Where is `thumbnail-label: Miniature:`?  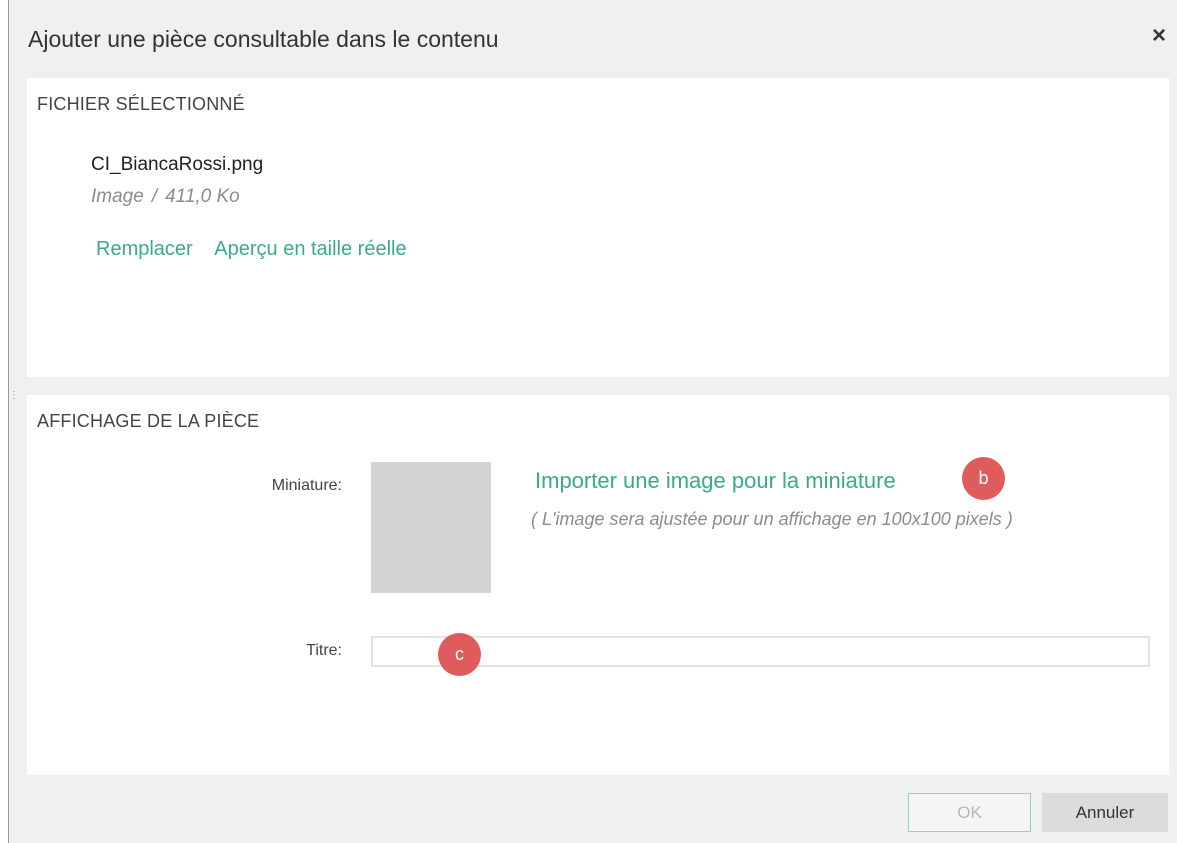 thumbnail-label: Miniature: is located at coordinates (306, 485).